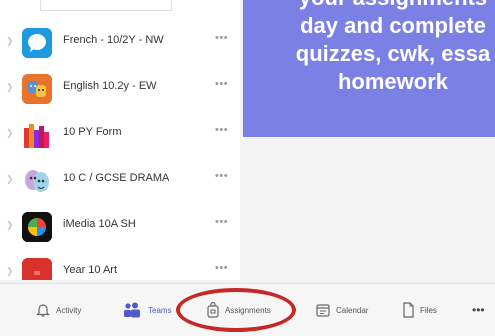  Describe the element at coordinates (37, 43) in the screenshot. I see `chat-bubble-icon` at that location.